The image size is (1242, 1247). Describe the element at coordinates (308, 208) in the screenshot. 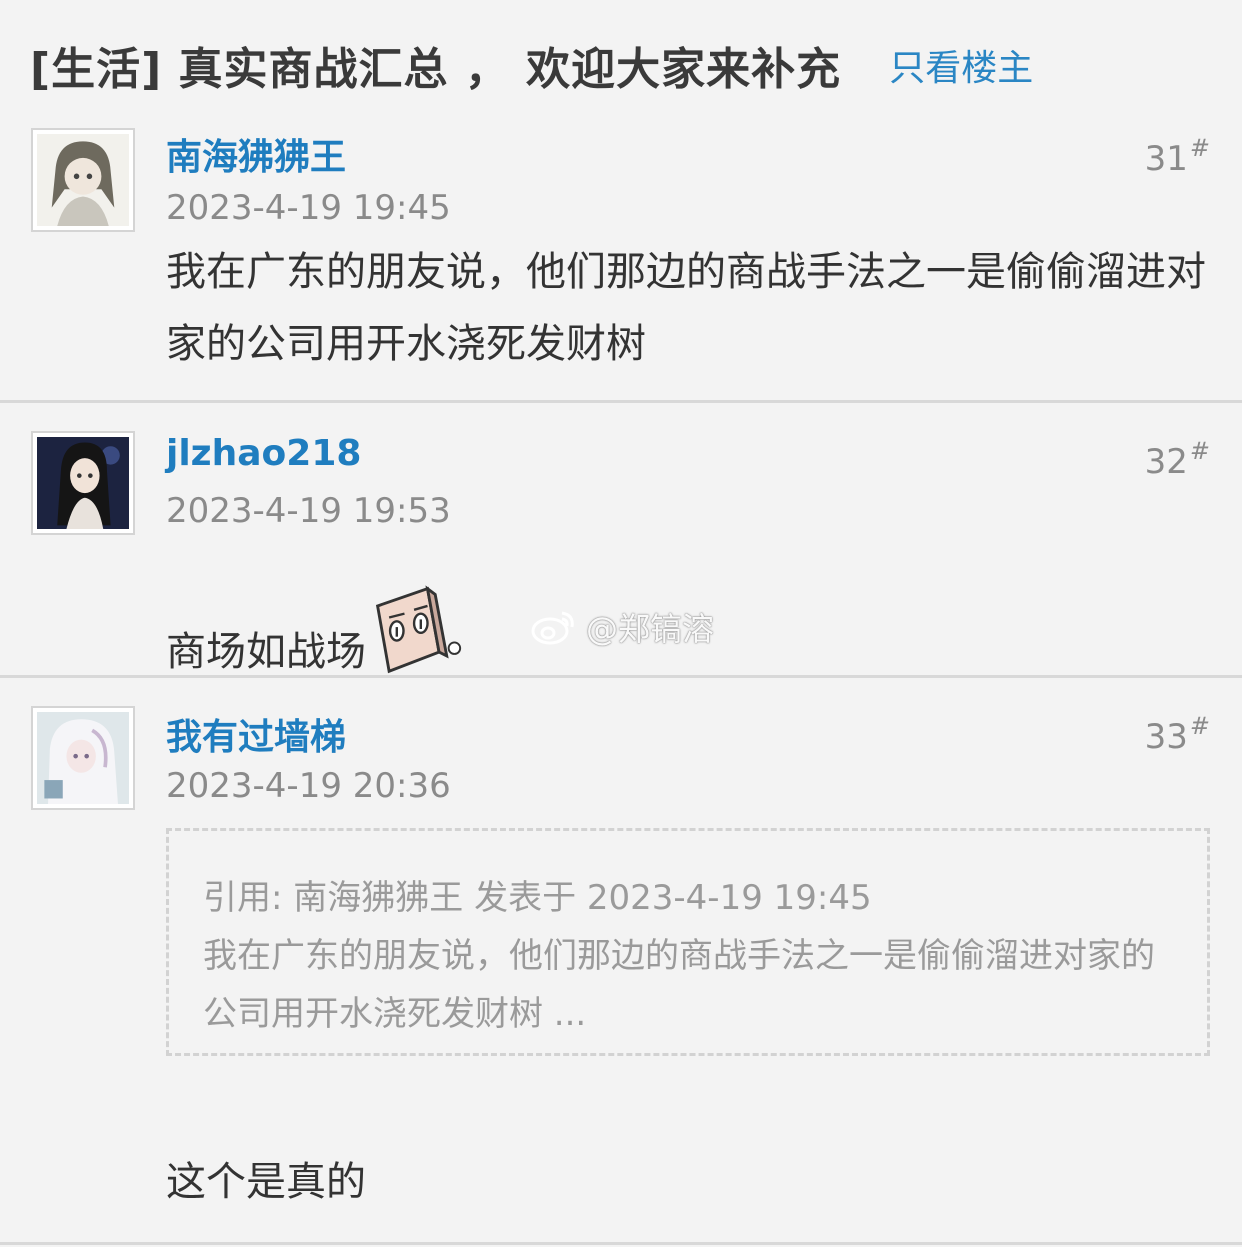

I see `post-timestamp: 2023-4-19 19:45` at that location.